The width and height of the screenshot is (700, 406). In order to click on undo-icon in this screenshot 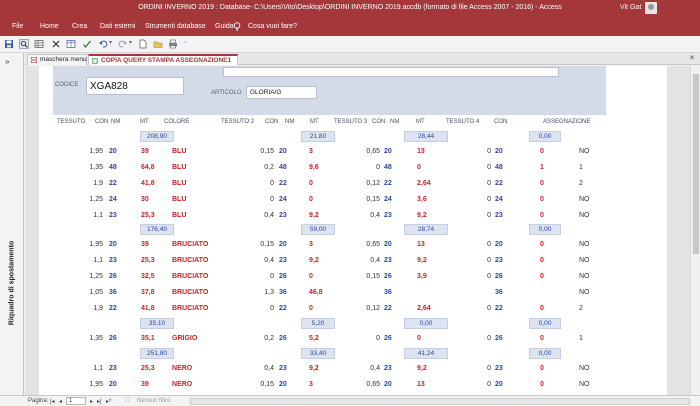, I will do `click(103, 44)`.